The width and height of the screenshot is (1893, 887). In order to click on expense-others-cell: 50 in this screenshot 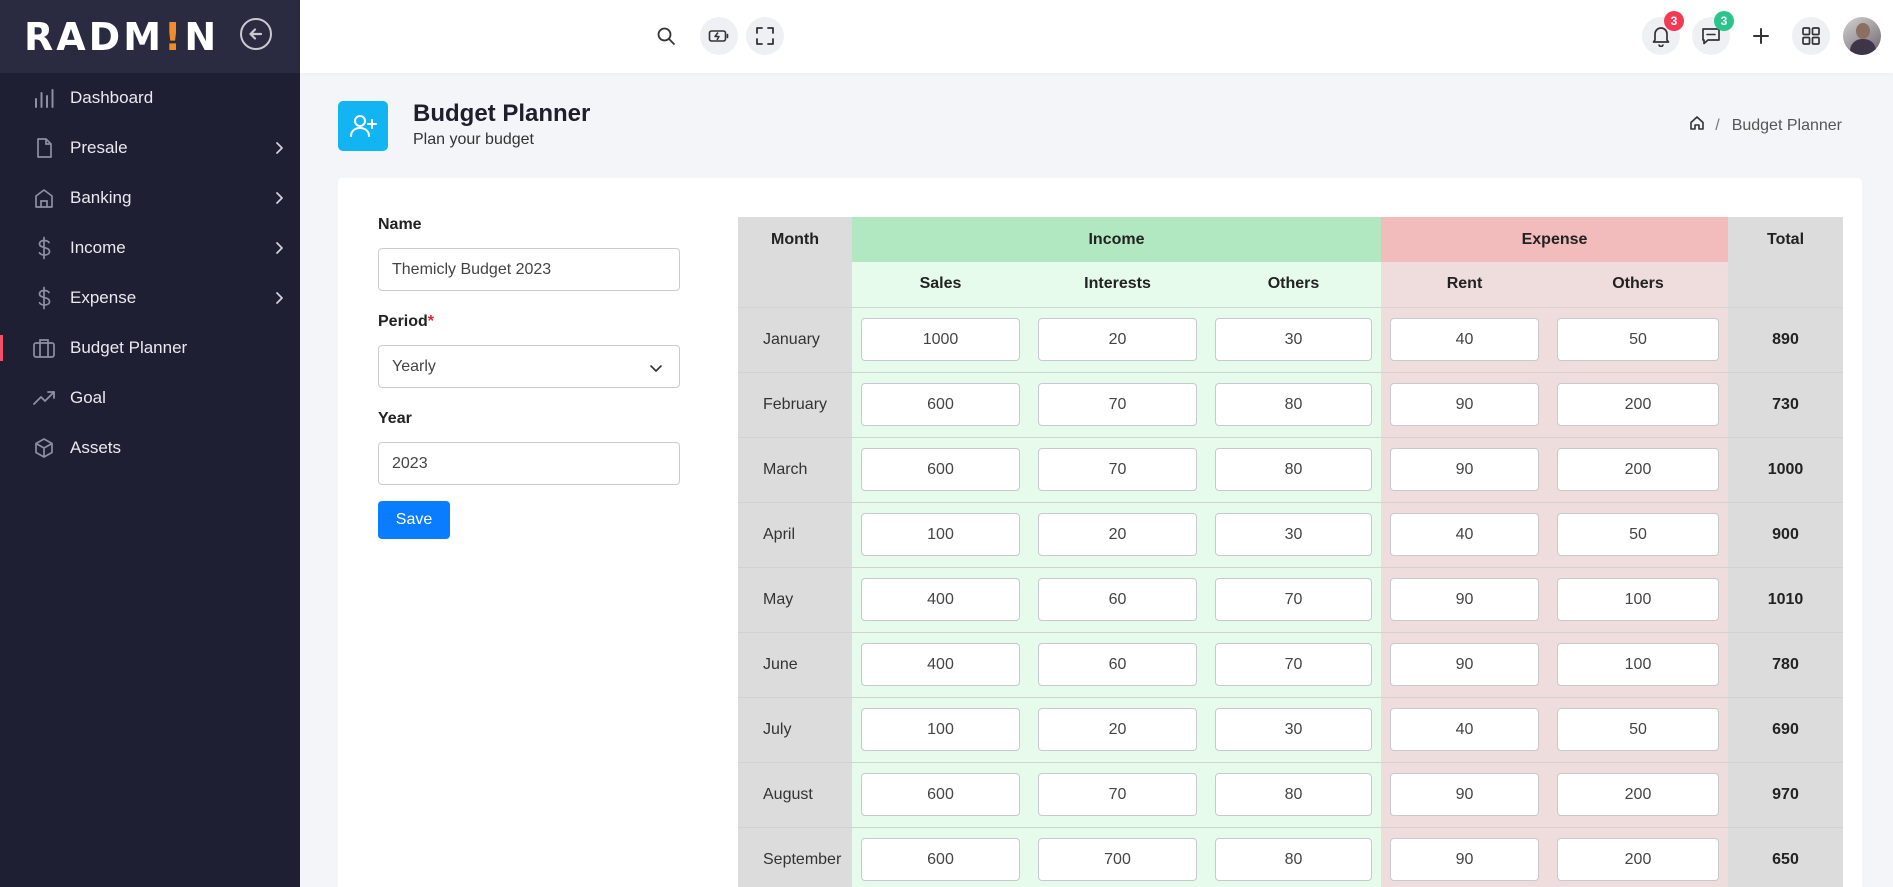, I will do `click(1638, 535)`.